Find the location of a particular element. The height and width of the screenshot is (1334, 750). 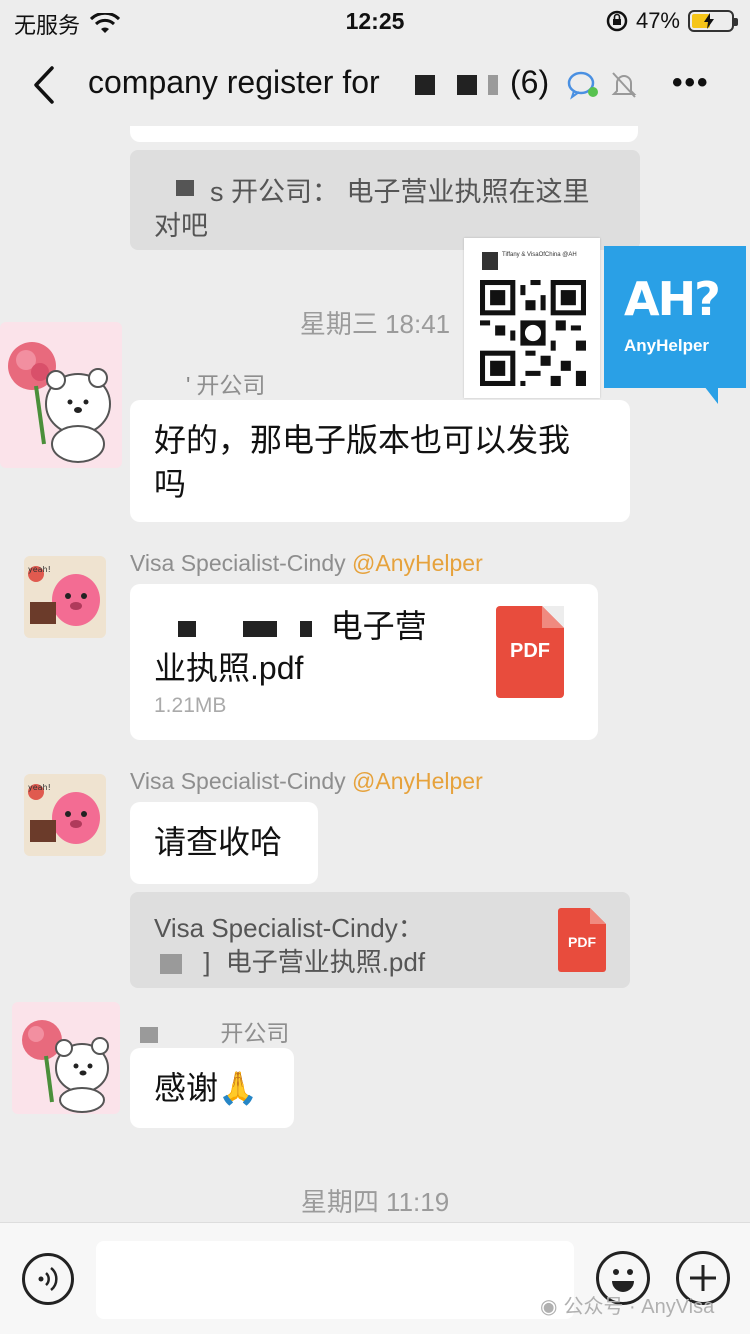

quote-sender: Visa Specialist-Cindy： is located at coordinates (289, 928).